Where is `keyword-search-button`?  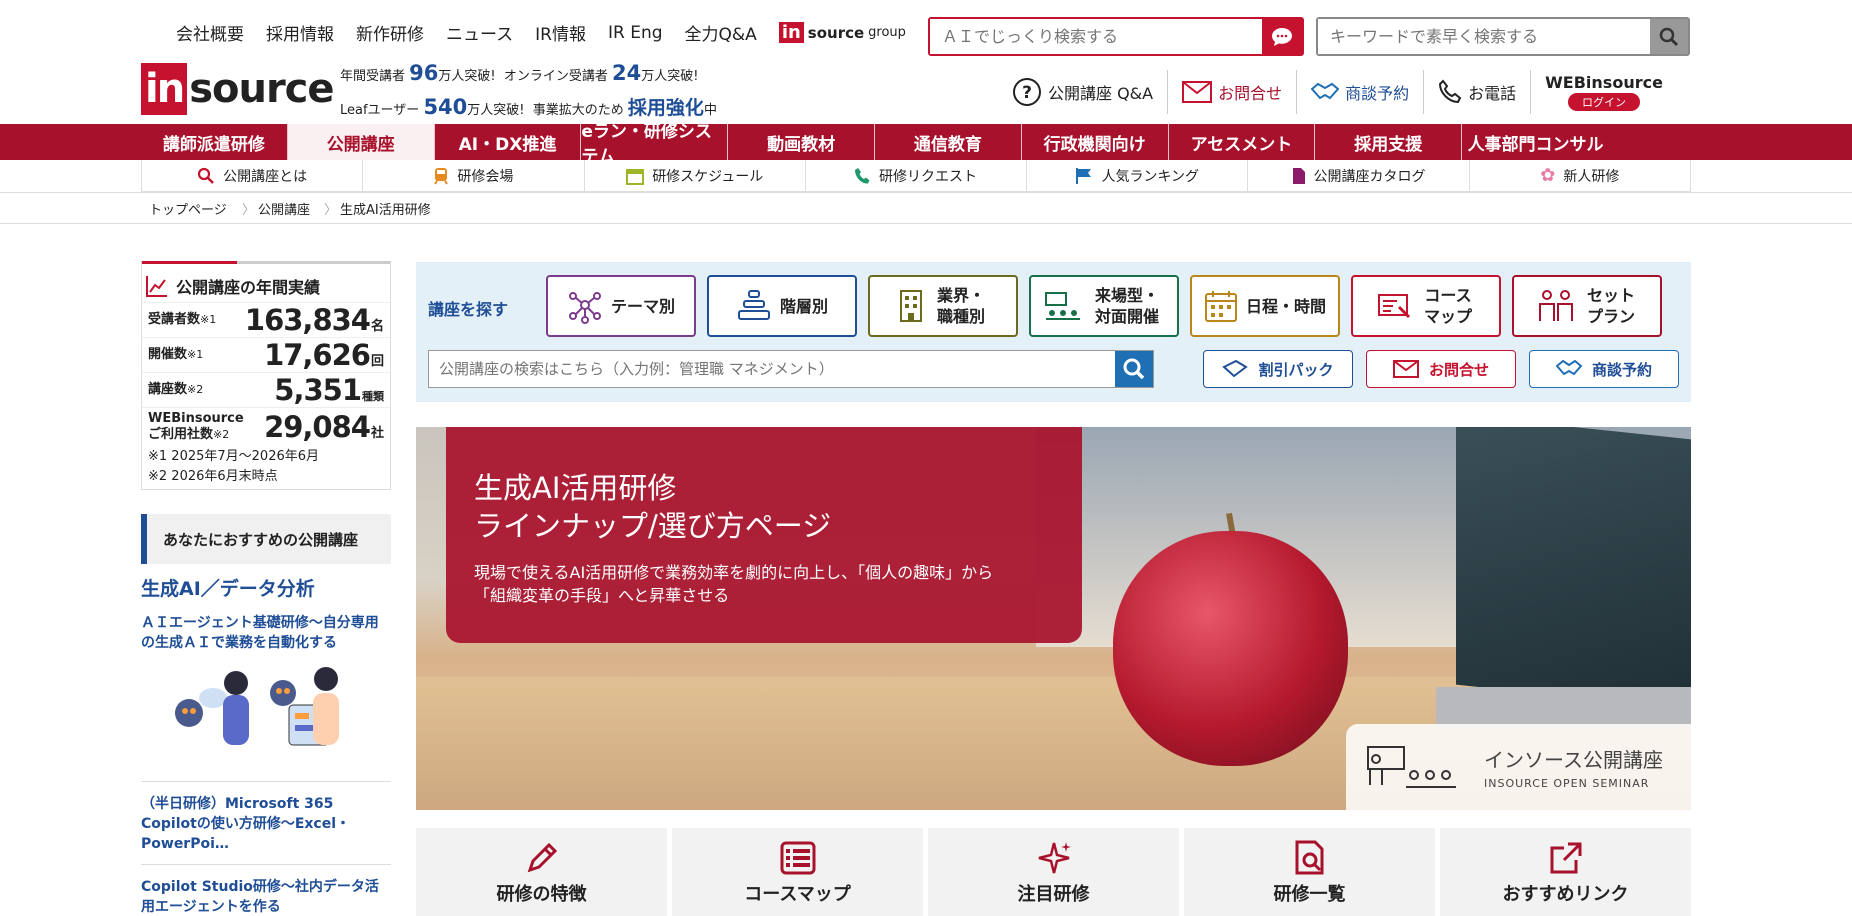 keyword-search-button is located at coordinates (1669, 36).